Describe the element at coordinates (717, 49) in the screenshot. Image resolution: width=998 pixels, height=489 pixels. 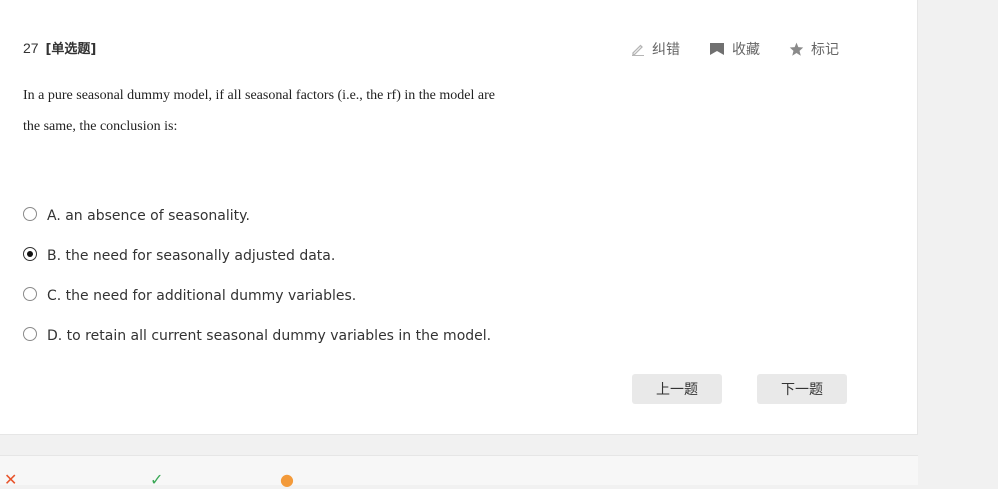
I see `bookmark-icon` at that location.